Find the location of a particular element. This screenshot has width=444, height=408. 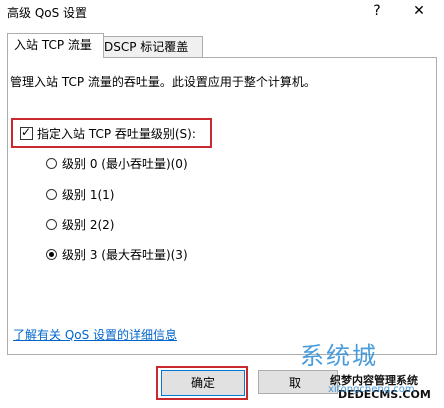

throughput-checkbox: ✓ is located at coordinates (26, 132).